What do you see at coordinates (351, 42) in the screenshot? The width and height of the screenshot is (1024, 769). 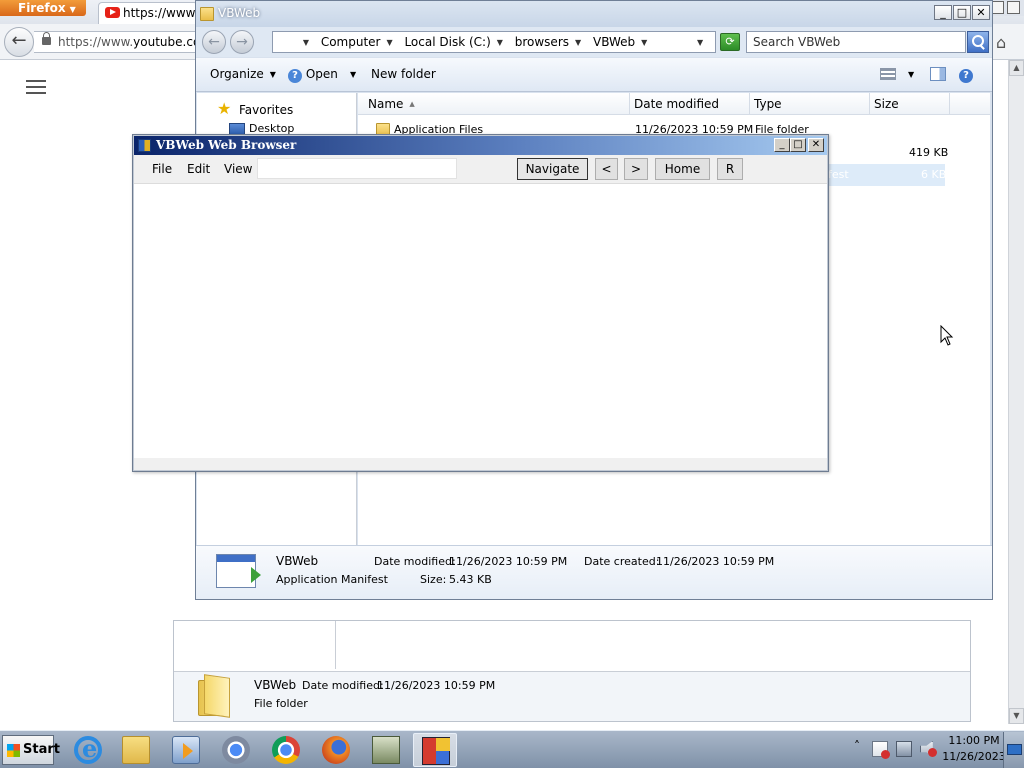 I see `breadcrumb-computer: Computer` at bounding box center [351, 42].